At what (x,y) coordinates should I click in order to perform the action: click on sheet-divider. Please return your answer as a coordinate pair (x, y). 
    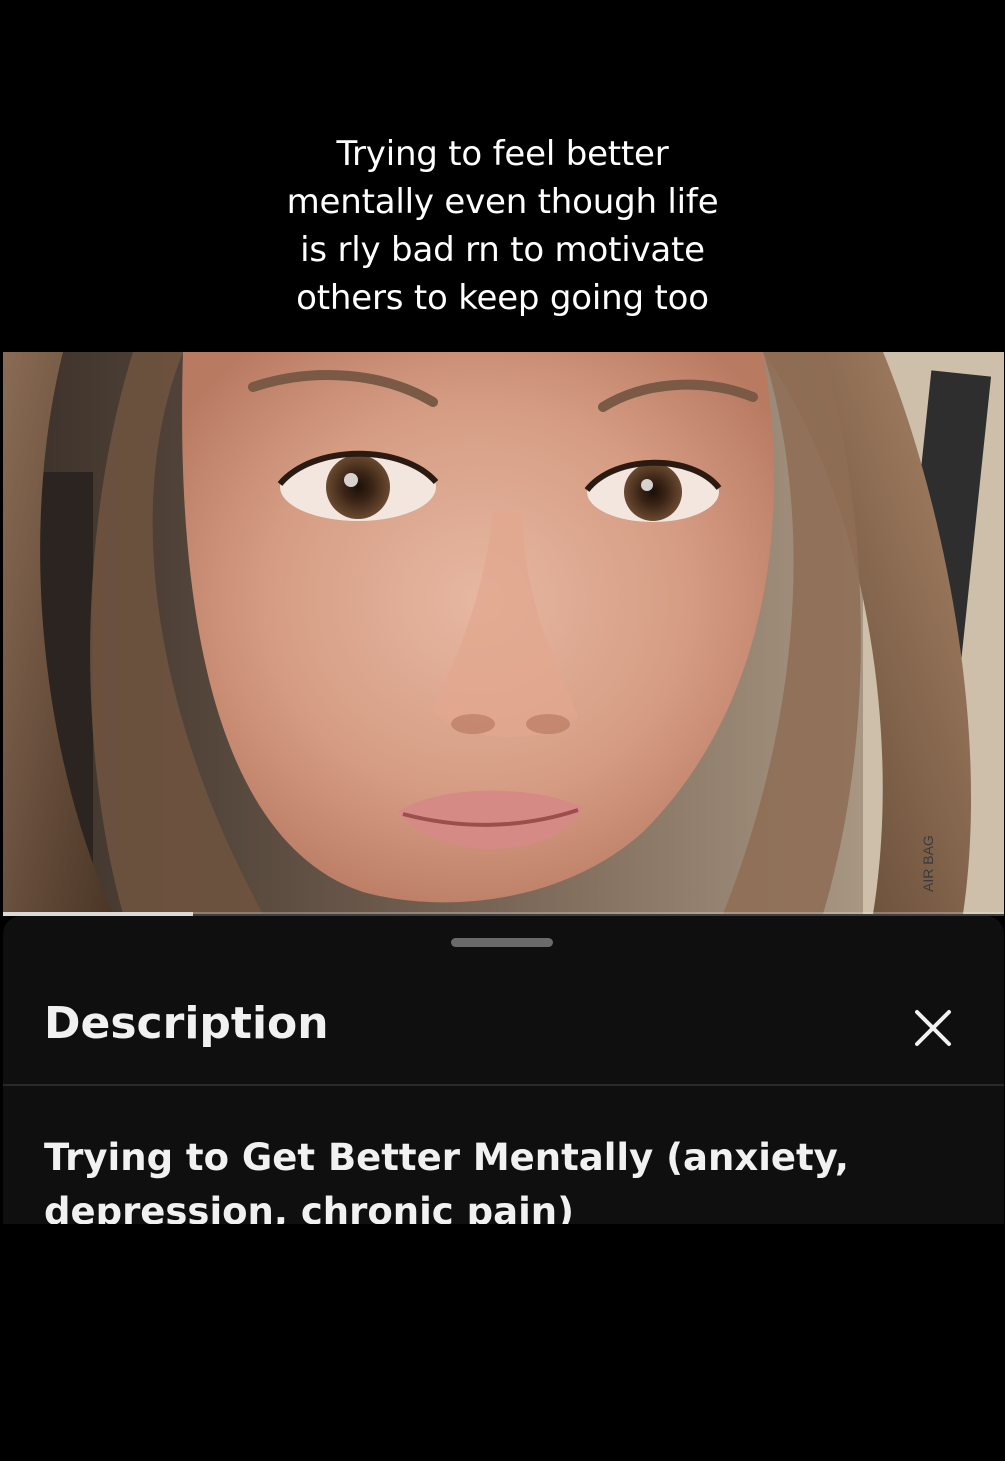
    Looking at the image, I should click on (503, 1085).